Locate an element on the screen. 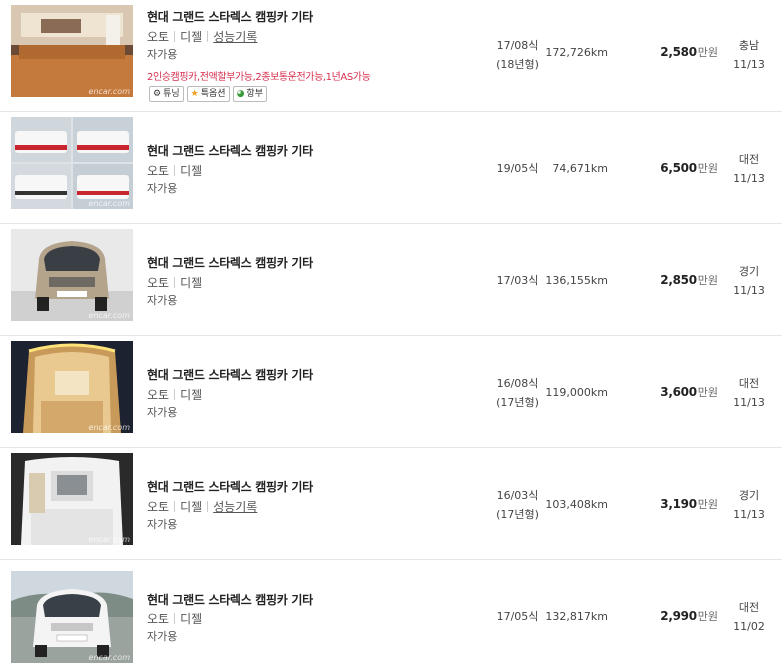 The height and width of the screenshot is (670, 782). mileage: 103,408km is located at coordinates (576, 504).